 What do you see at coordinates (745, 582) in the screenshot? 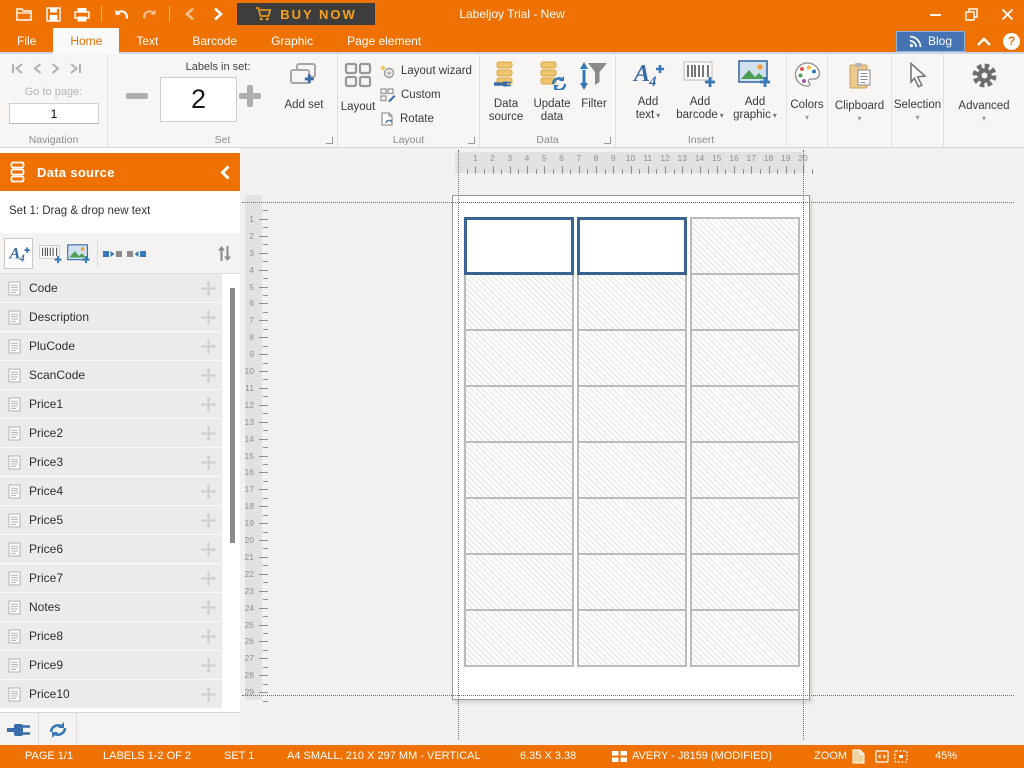
I see `label-cell-r7-c3` at bounding box center [745, 582].